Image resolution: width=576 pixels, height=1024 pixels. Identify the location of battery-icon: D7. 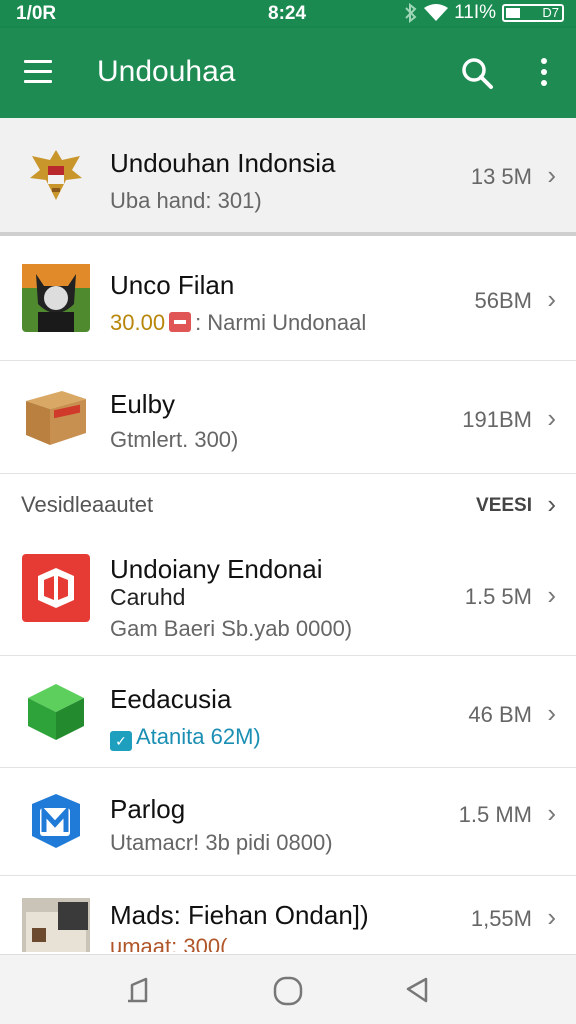
(533, 13).